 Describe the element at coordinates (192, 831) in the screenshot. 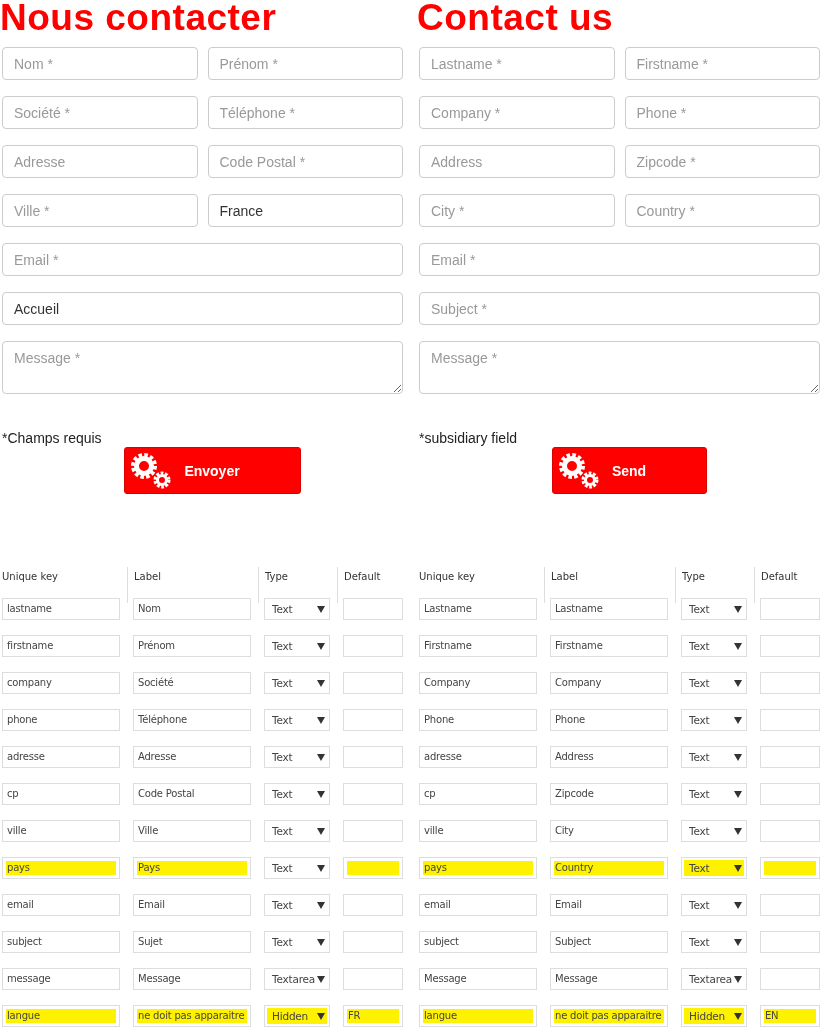

I see `label-field: Ville` at that location.